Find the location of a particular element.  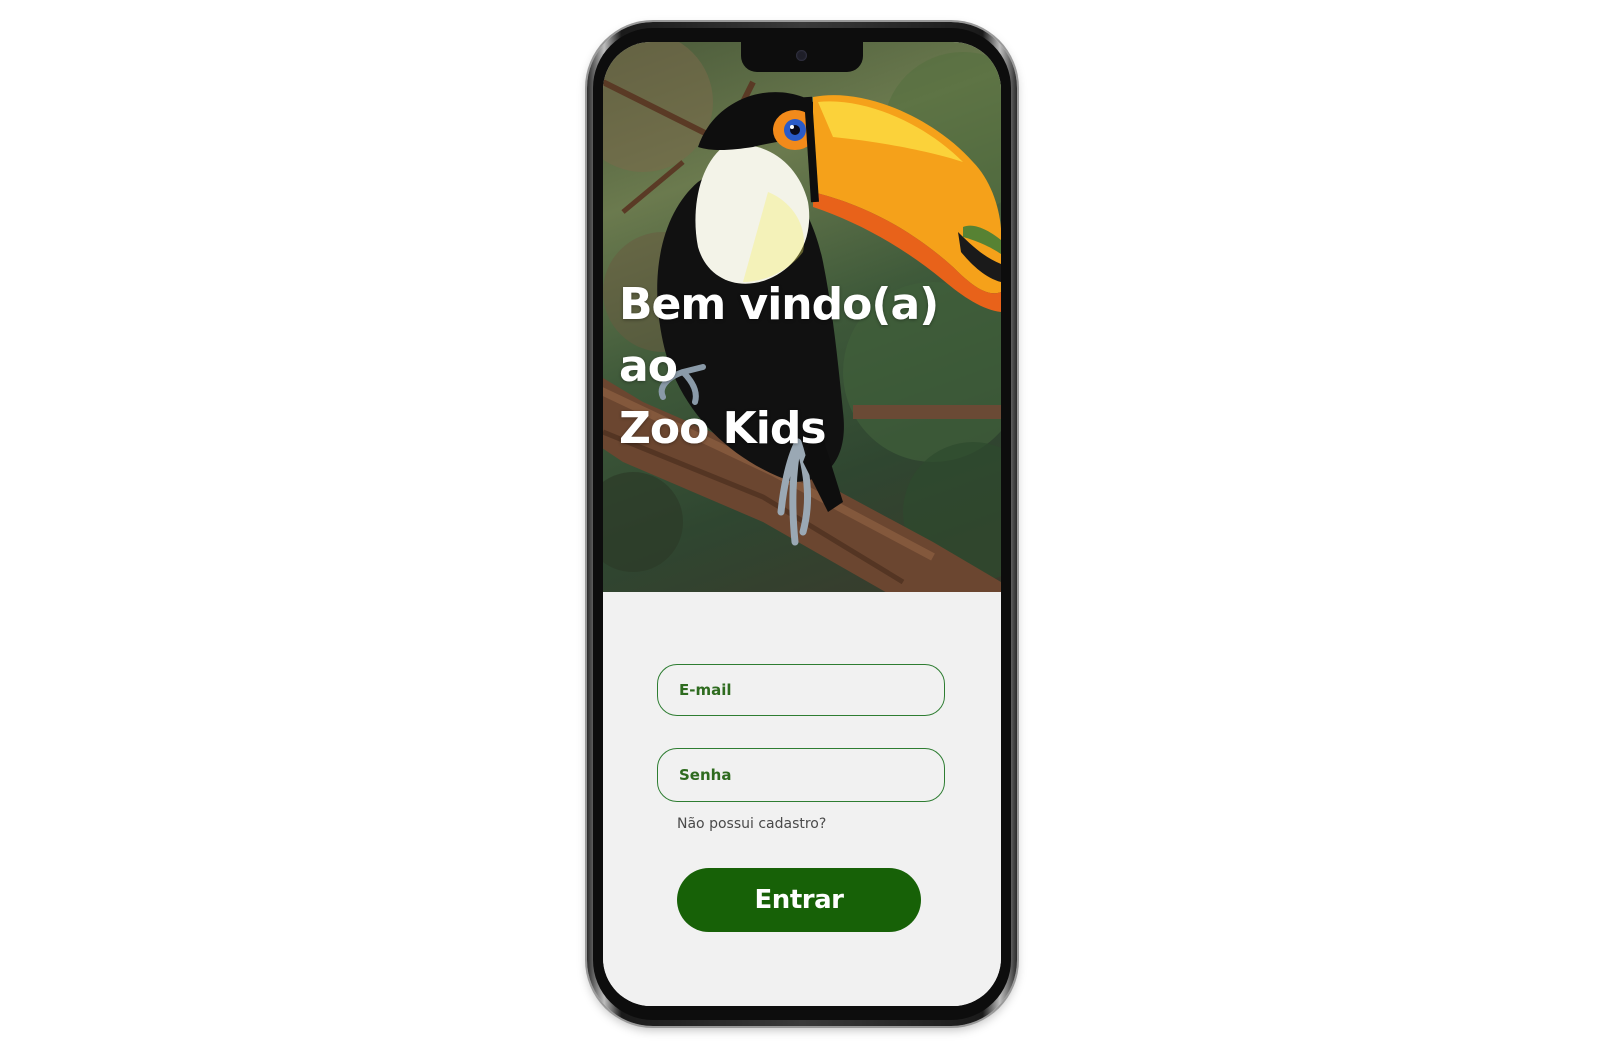

login-button: Entrar is located at coordinates (799, 900).